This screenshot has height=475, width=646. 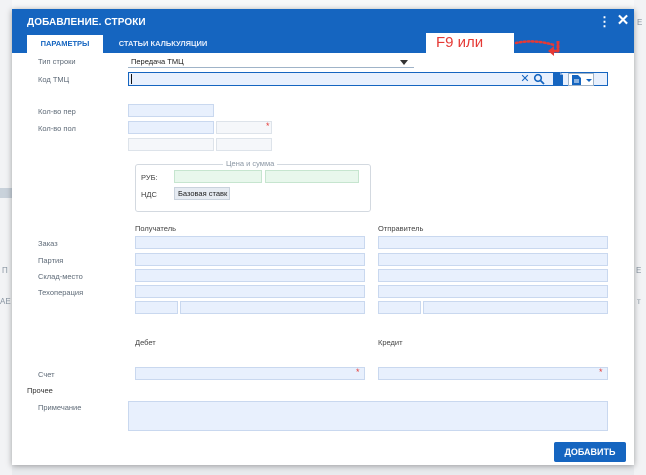 What do you see at coordinates (576, 80) in the screenshot?
I see `document-lines-icon` at bounding box center [576, 80].